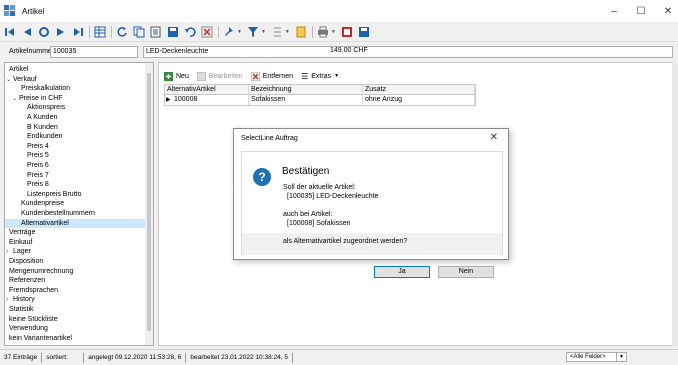 Image resolution: width=678 pixels, height=365 pixels. Describe the element at coordinates (75, 232) in the screenshot. I see `tree-item: Verträge` at that location.